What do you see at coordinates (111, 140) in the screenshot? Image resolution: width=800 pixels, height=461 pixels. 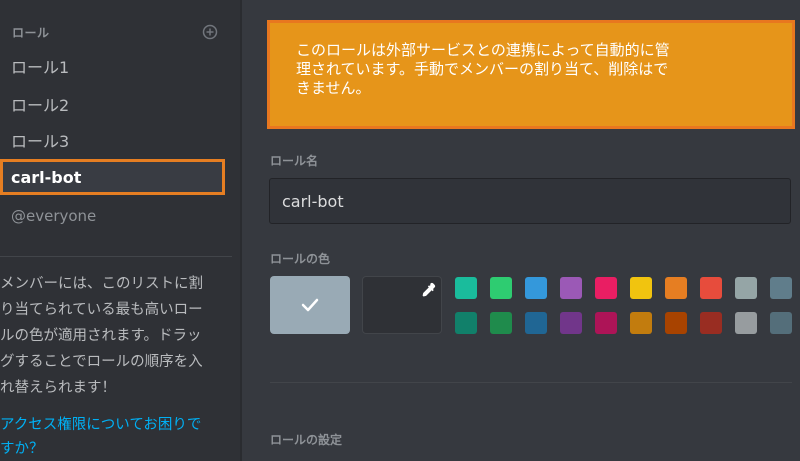 I see `role-item-3: ロール3` at bounding box center [111, 140].